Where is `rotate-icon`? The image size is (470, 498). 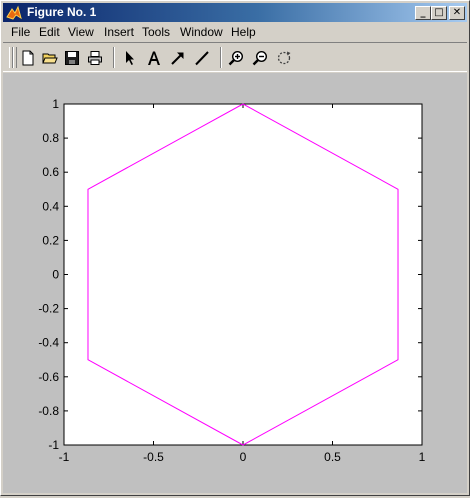
rotate-icon is located at coordinates (284, 58).